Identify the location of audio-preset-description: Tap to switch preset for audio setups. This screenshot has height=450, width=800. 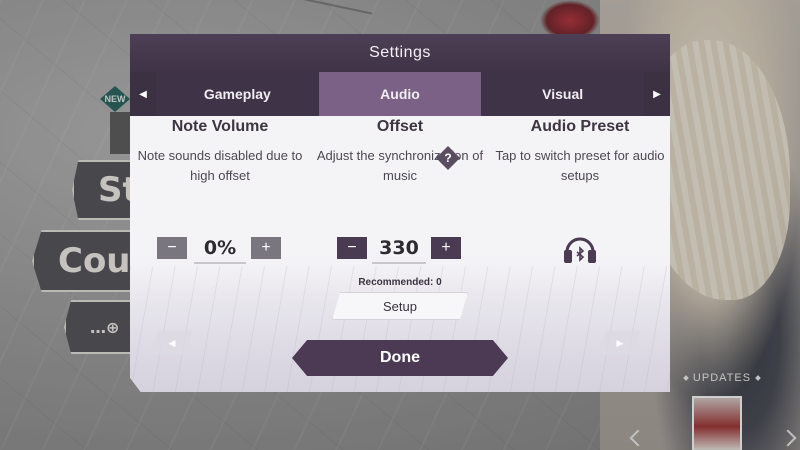
(580, 165).